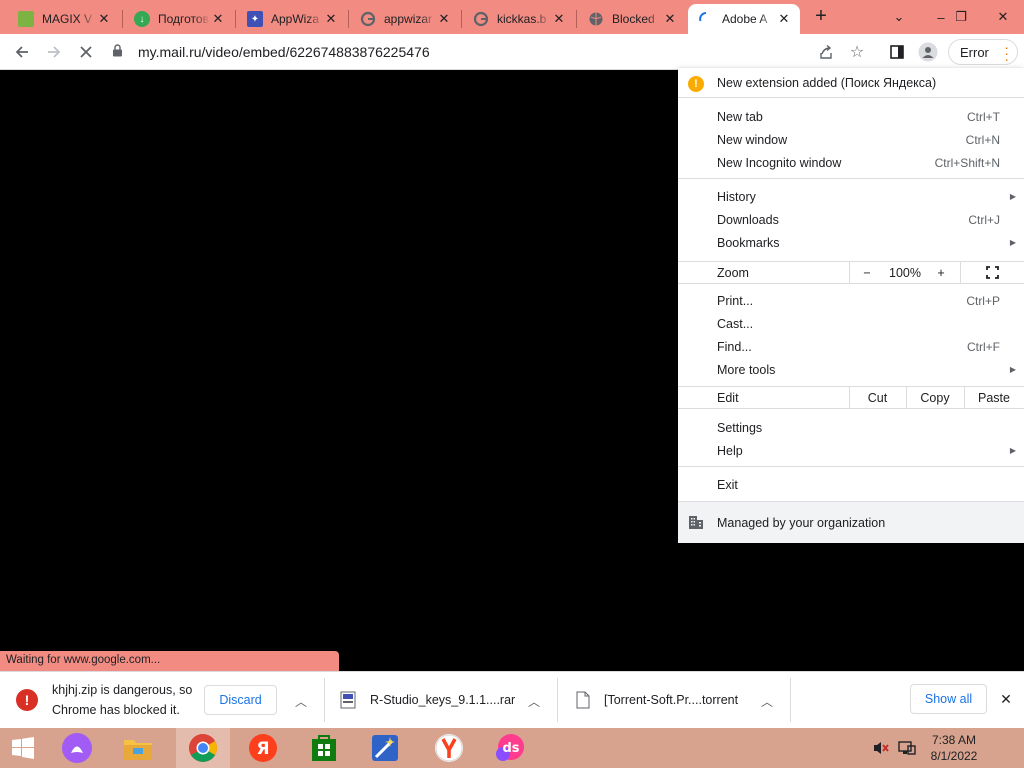  I want to click on tab-title: AppWiza, so click(295, 19).